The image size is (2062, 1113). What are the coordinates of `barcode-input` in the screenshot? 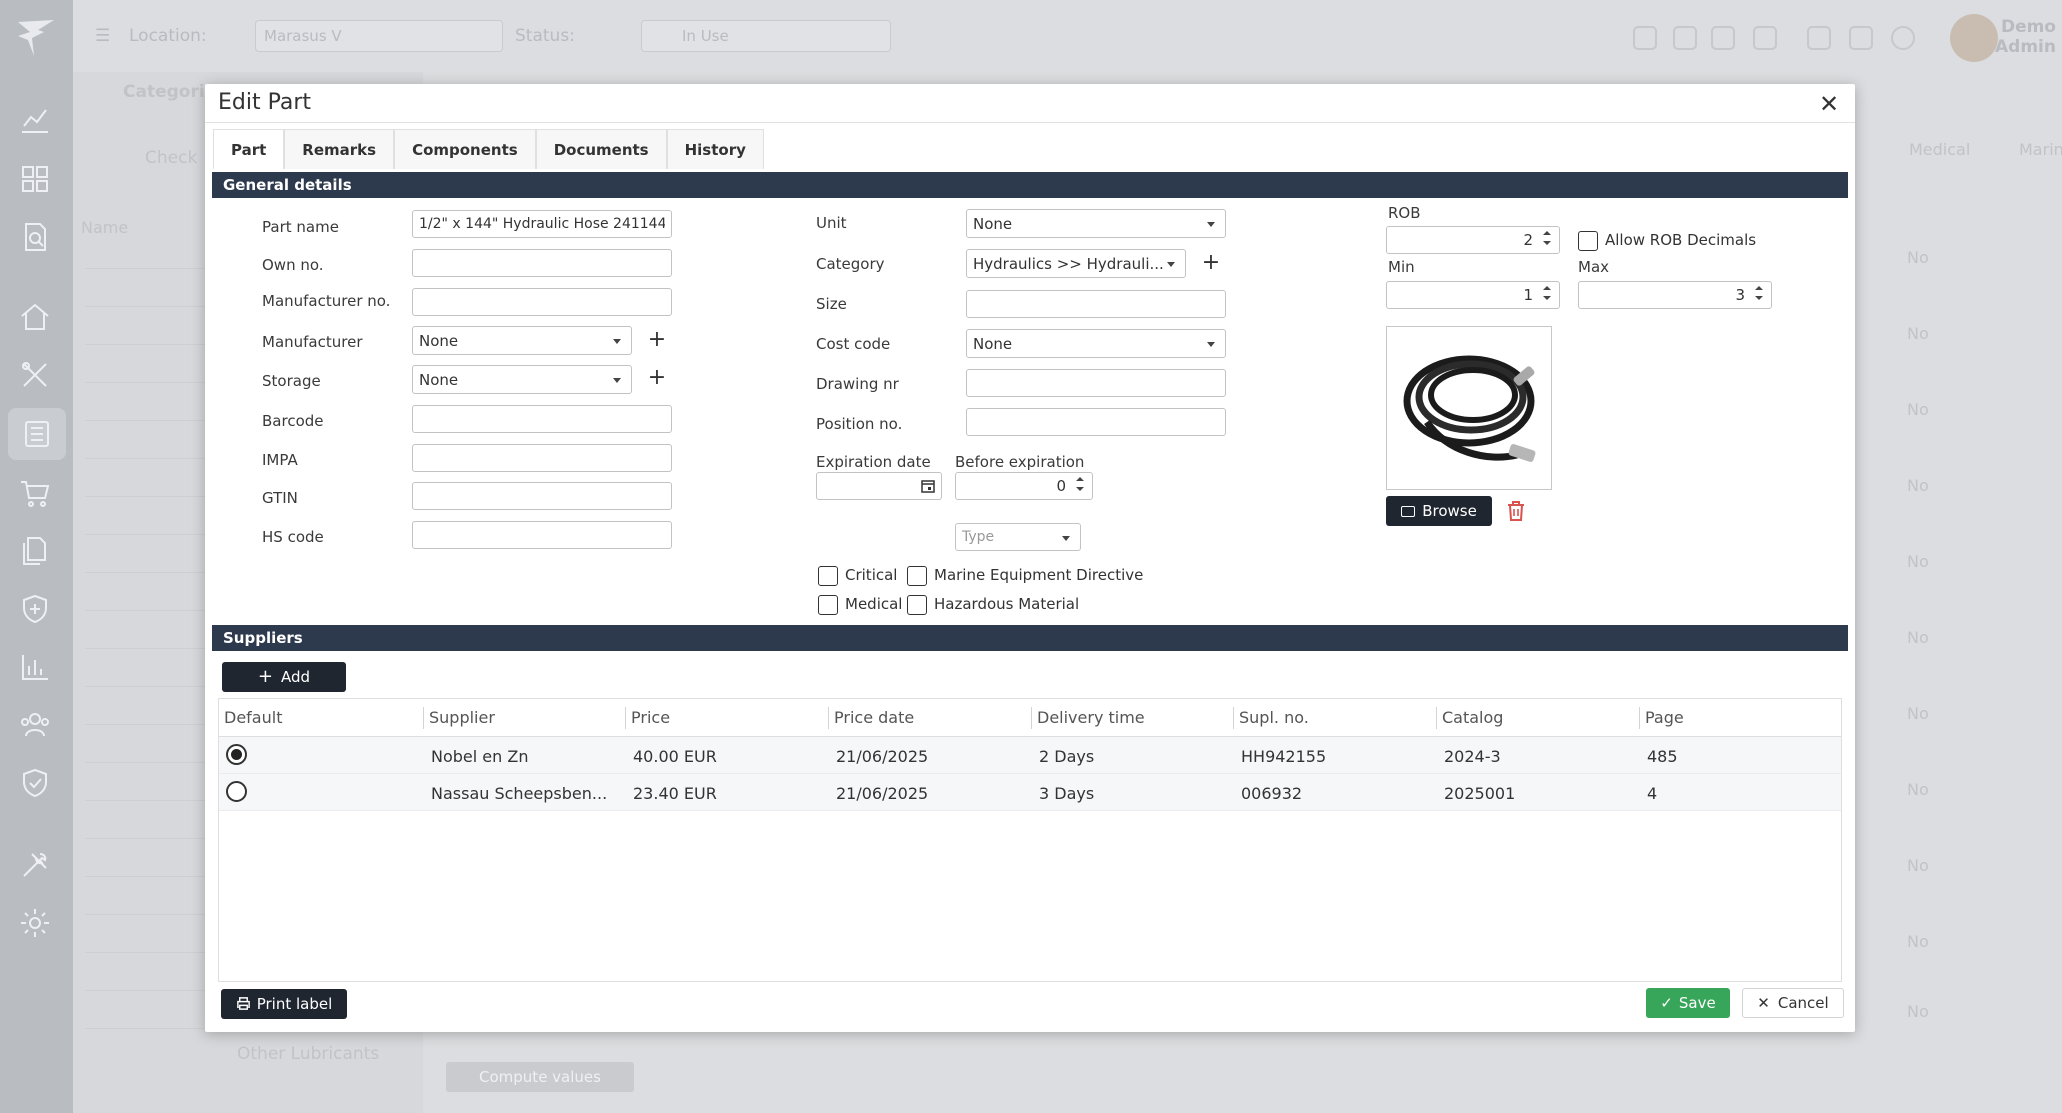 It's located at (542, 419).